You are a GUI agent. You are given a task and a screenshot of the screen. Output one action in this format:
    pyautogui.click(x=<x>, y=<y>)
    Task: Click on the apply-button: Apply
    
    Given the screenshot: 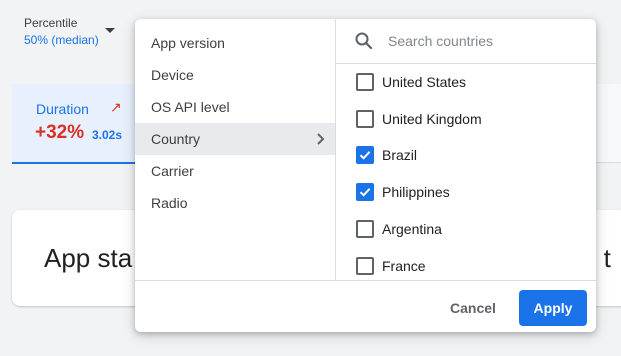 What is the action you would take?
    pyautogui.click(x=553, y=308)
    